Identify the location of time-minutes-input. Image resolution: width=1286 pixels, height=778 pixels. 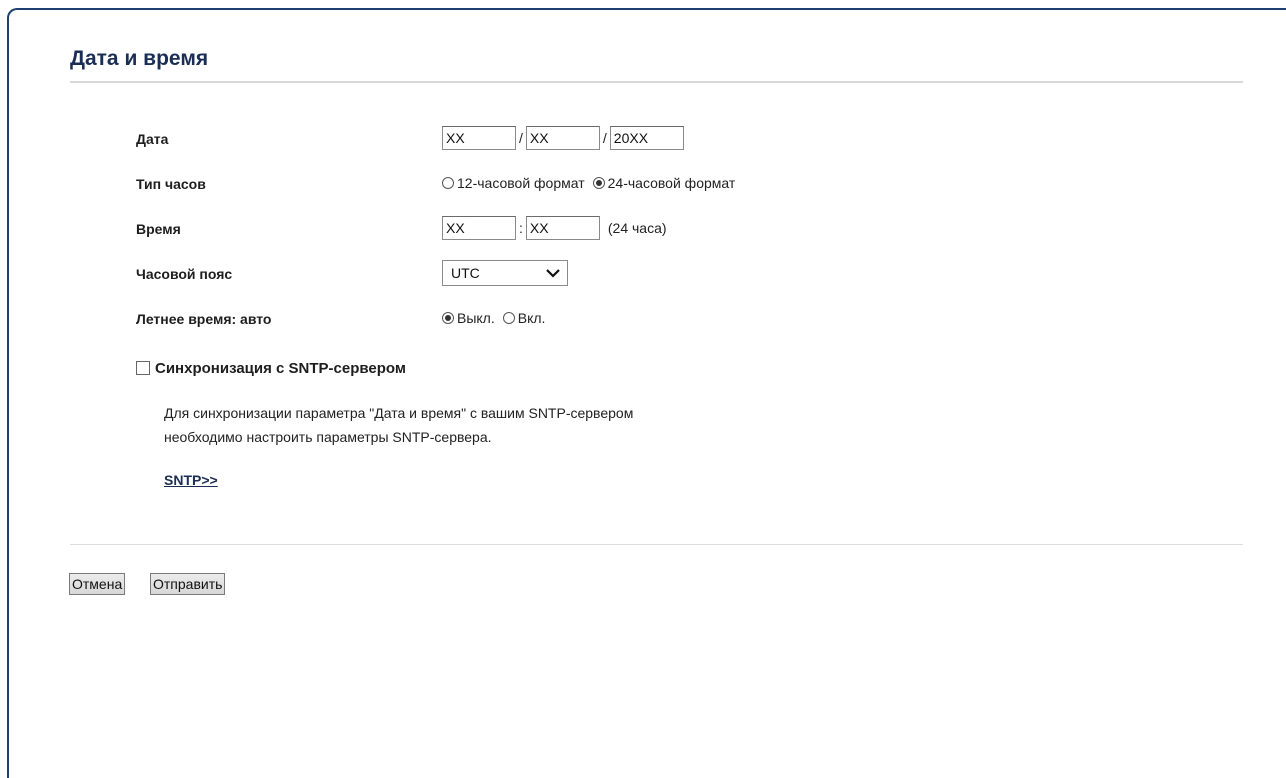
(562, 228).